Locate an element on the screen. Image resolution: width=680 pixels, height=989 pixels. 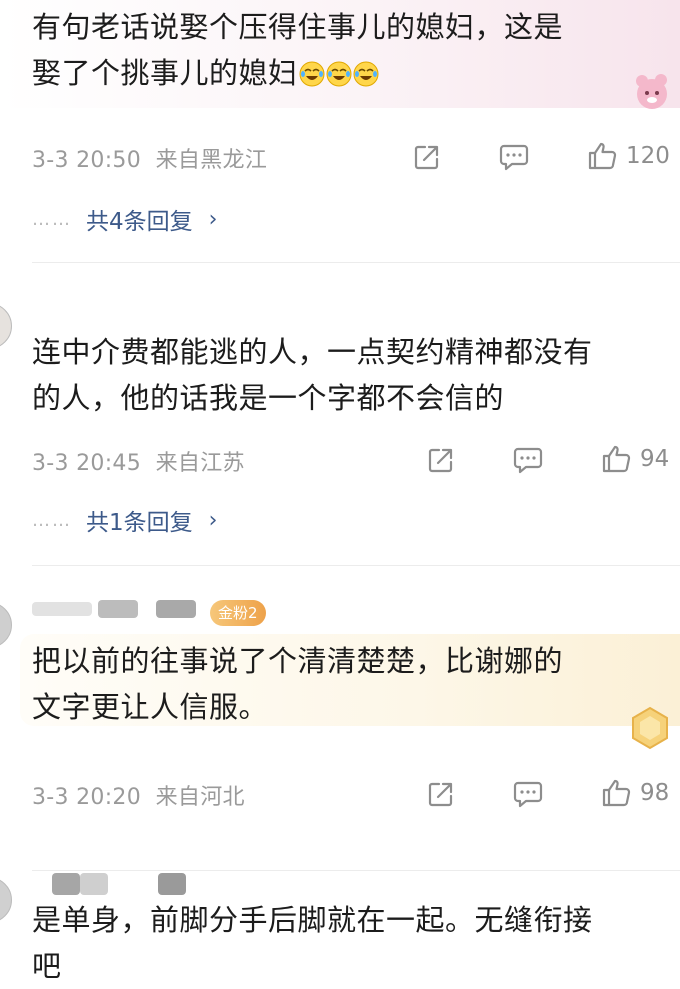
like-count: 98 is located at coordinates (655, 793).